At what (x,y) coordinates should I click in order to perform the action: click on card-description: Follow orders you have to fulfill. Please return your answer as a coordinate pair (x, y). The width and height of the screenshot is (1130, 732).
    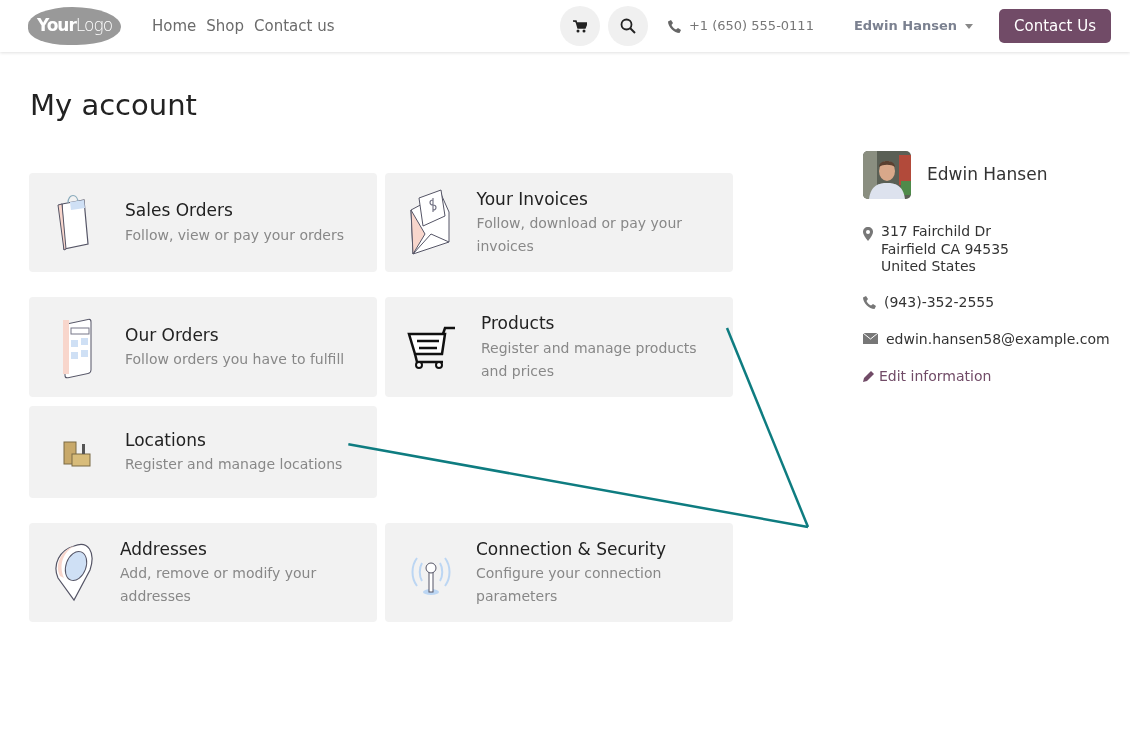
    Looking at the image, I should click on (235, 360).